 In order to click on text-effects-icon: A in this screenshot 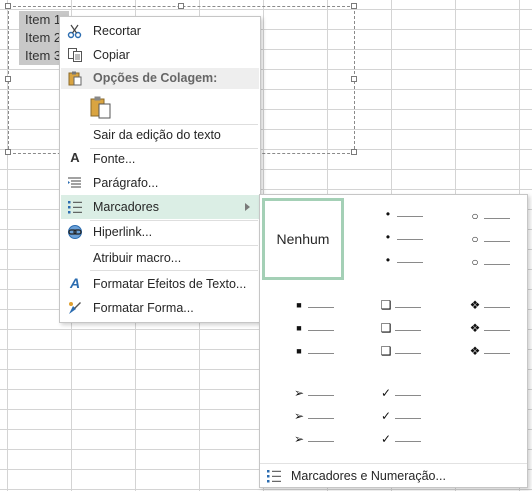, I will do `click(75, 283)`.